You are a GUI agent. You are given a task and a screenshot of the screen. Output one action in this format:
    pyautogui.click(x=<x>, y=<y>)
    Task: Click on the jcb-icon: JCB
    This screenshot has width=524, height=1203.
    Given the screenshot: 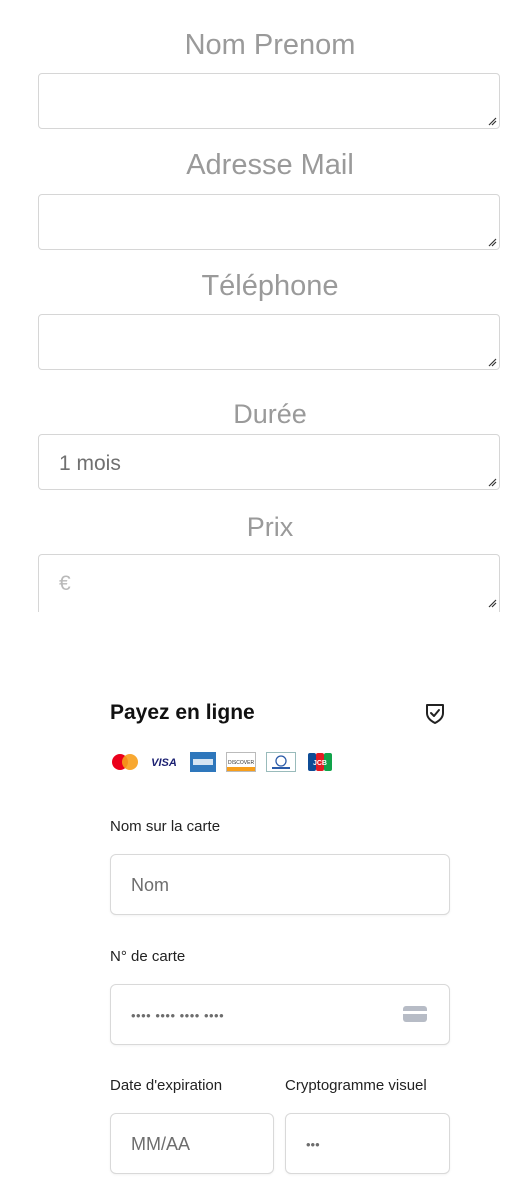 What is the action you would take?
    pyautogui.click(x=320, y=762)
    